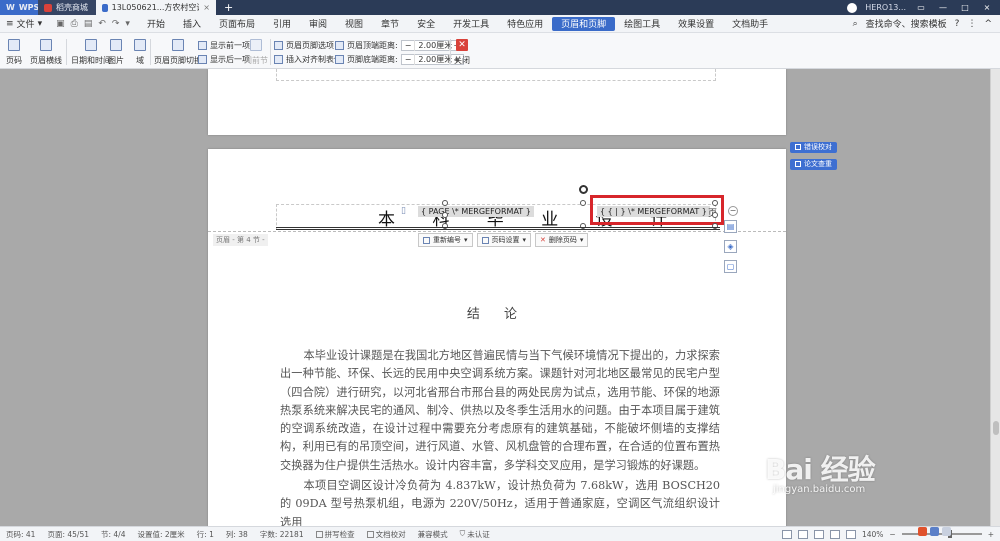 The width and height of the screenshot is (1000, 541). What do you see at coordinates (102, 24) in the screenshot?
I see `undo-icon: ↶` at bounding box center [102, 24].